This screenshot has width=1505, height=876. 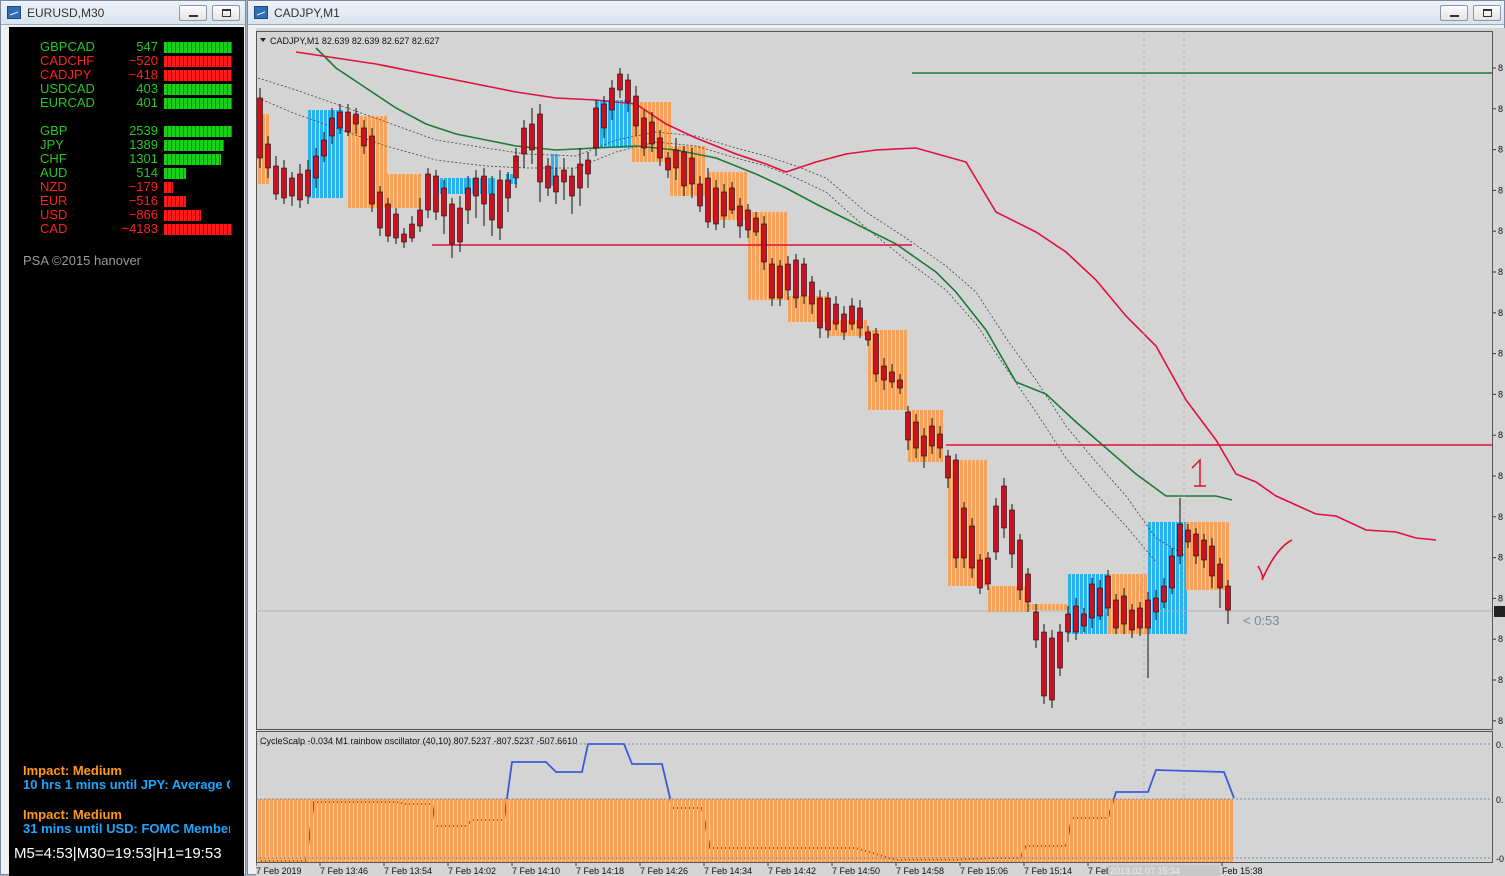 I want to click on strength-symbol: GBP, so click(x=54, y=130).